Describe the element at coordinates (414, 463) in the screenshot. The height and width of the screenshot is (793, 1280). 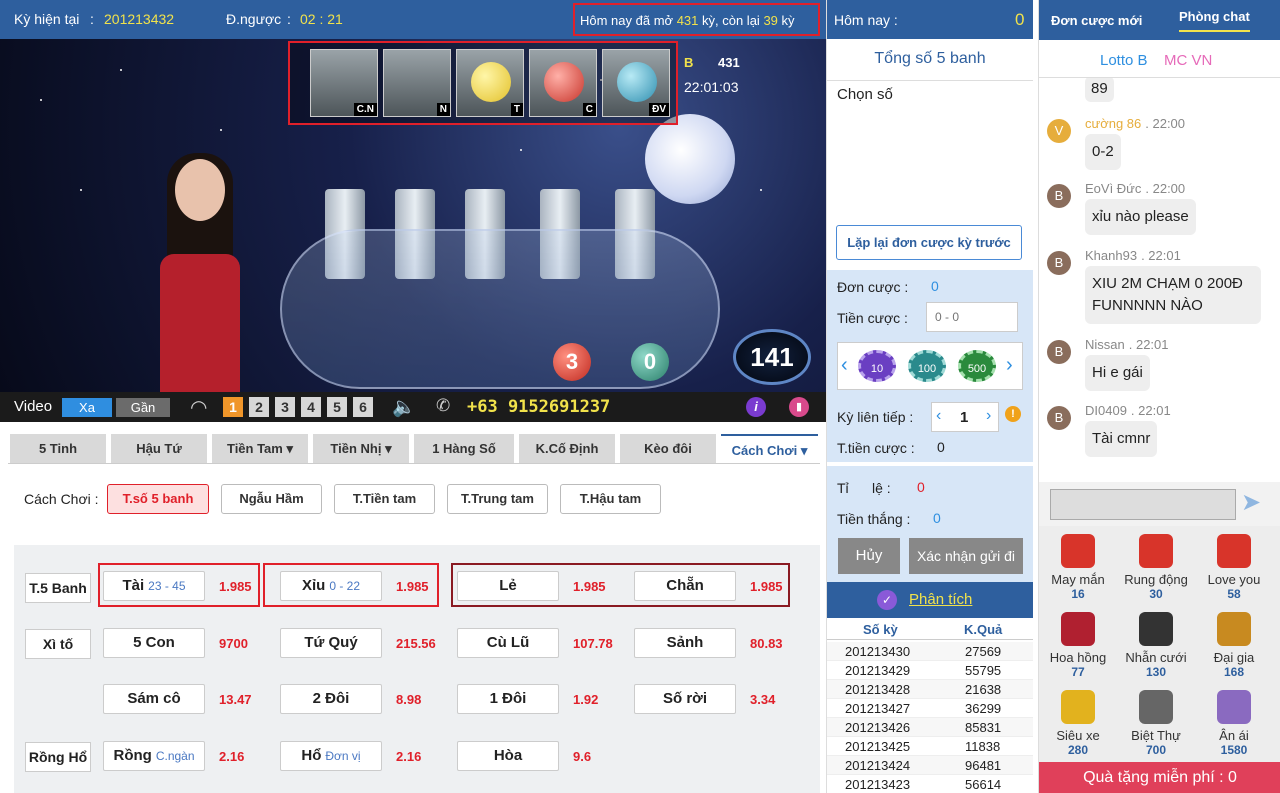
I see `tabs-divider` at that location.